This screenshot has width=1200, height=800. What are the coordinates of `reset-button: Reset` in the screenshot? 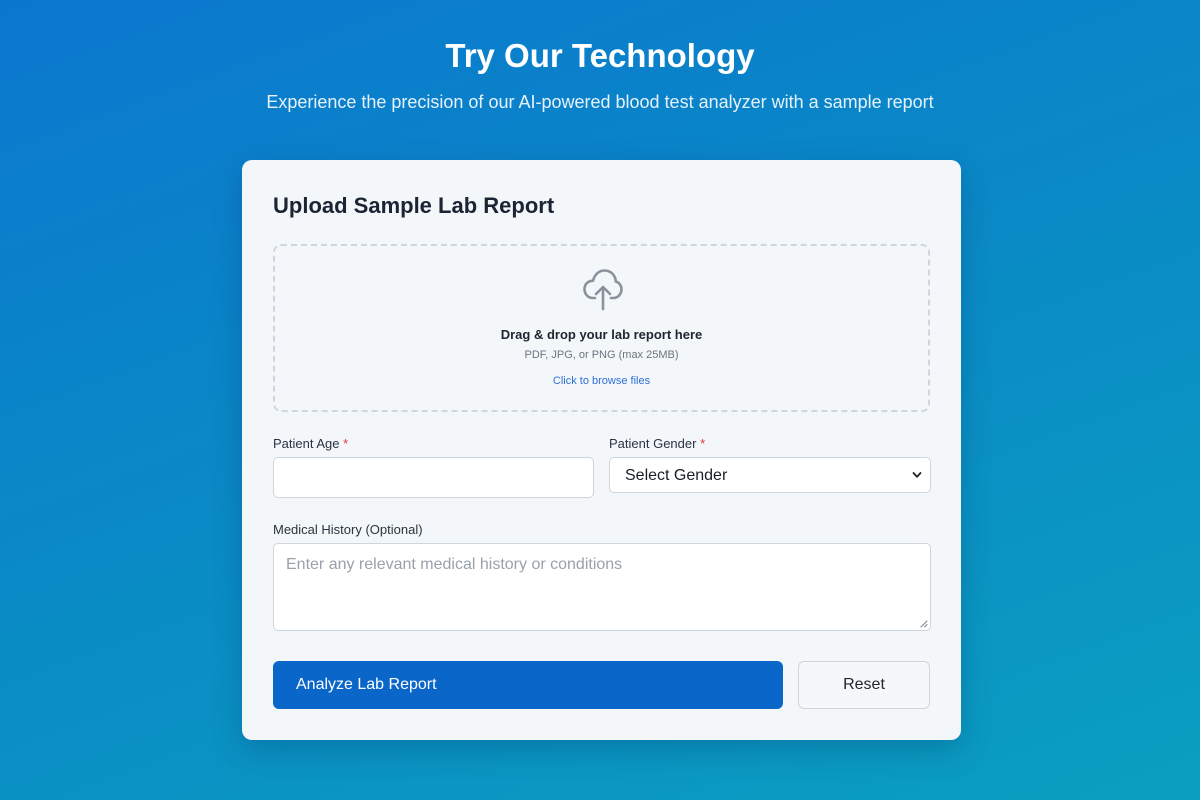 It's located at (864, 685).